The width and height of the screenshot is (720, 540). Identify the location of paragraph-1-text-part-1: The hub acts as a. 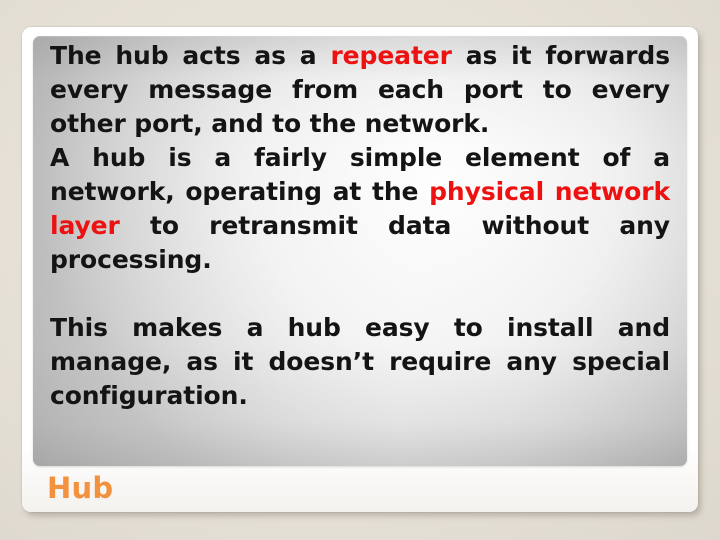
(190, 55).